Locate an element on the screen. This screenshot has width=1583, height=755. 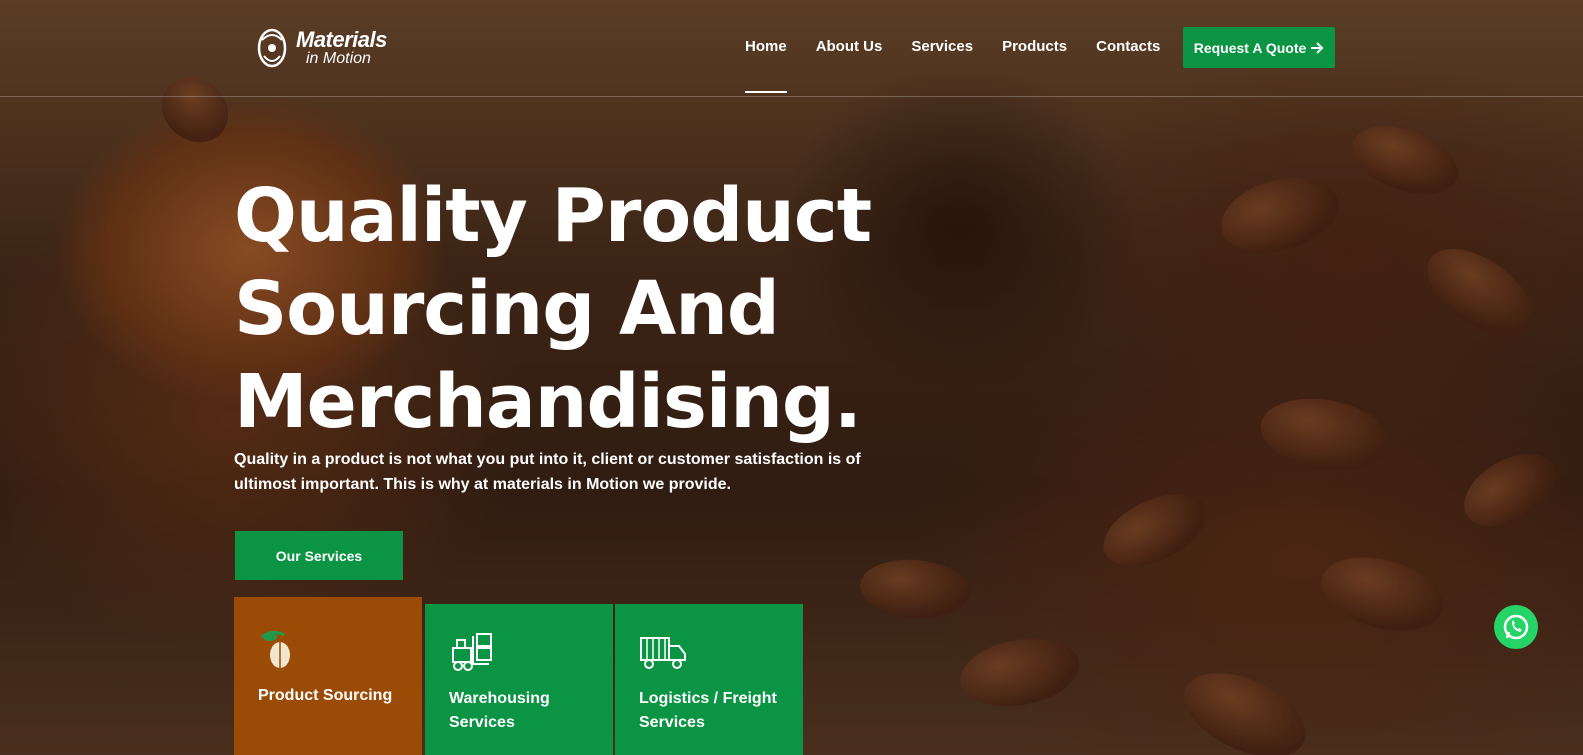
nav-home: Home is located at coordinates (766, 65).